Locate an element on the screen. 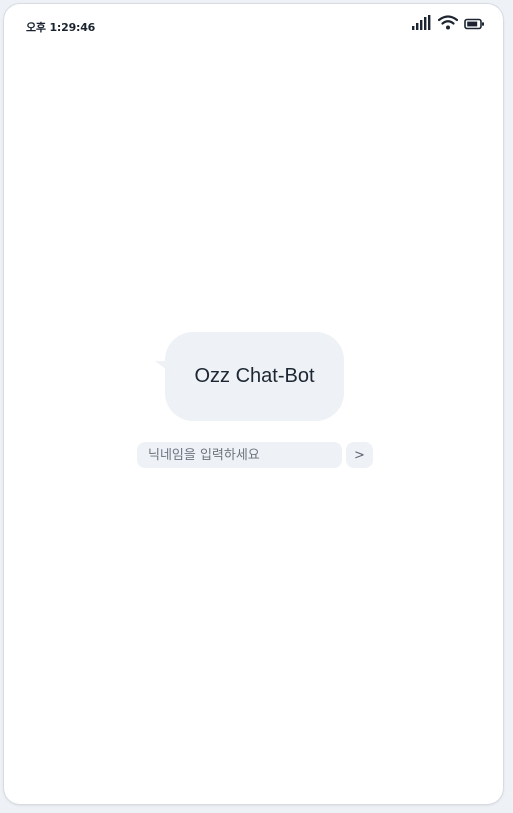 This screenshot has height=813, width=513. chat-bubble: Ozz Chat-Bot is located at coordinates (254, 376).